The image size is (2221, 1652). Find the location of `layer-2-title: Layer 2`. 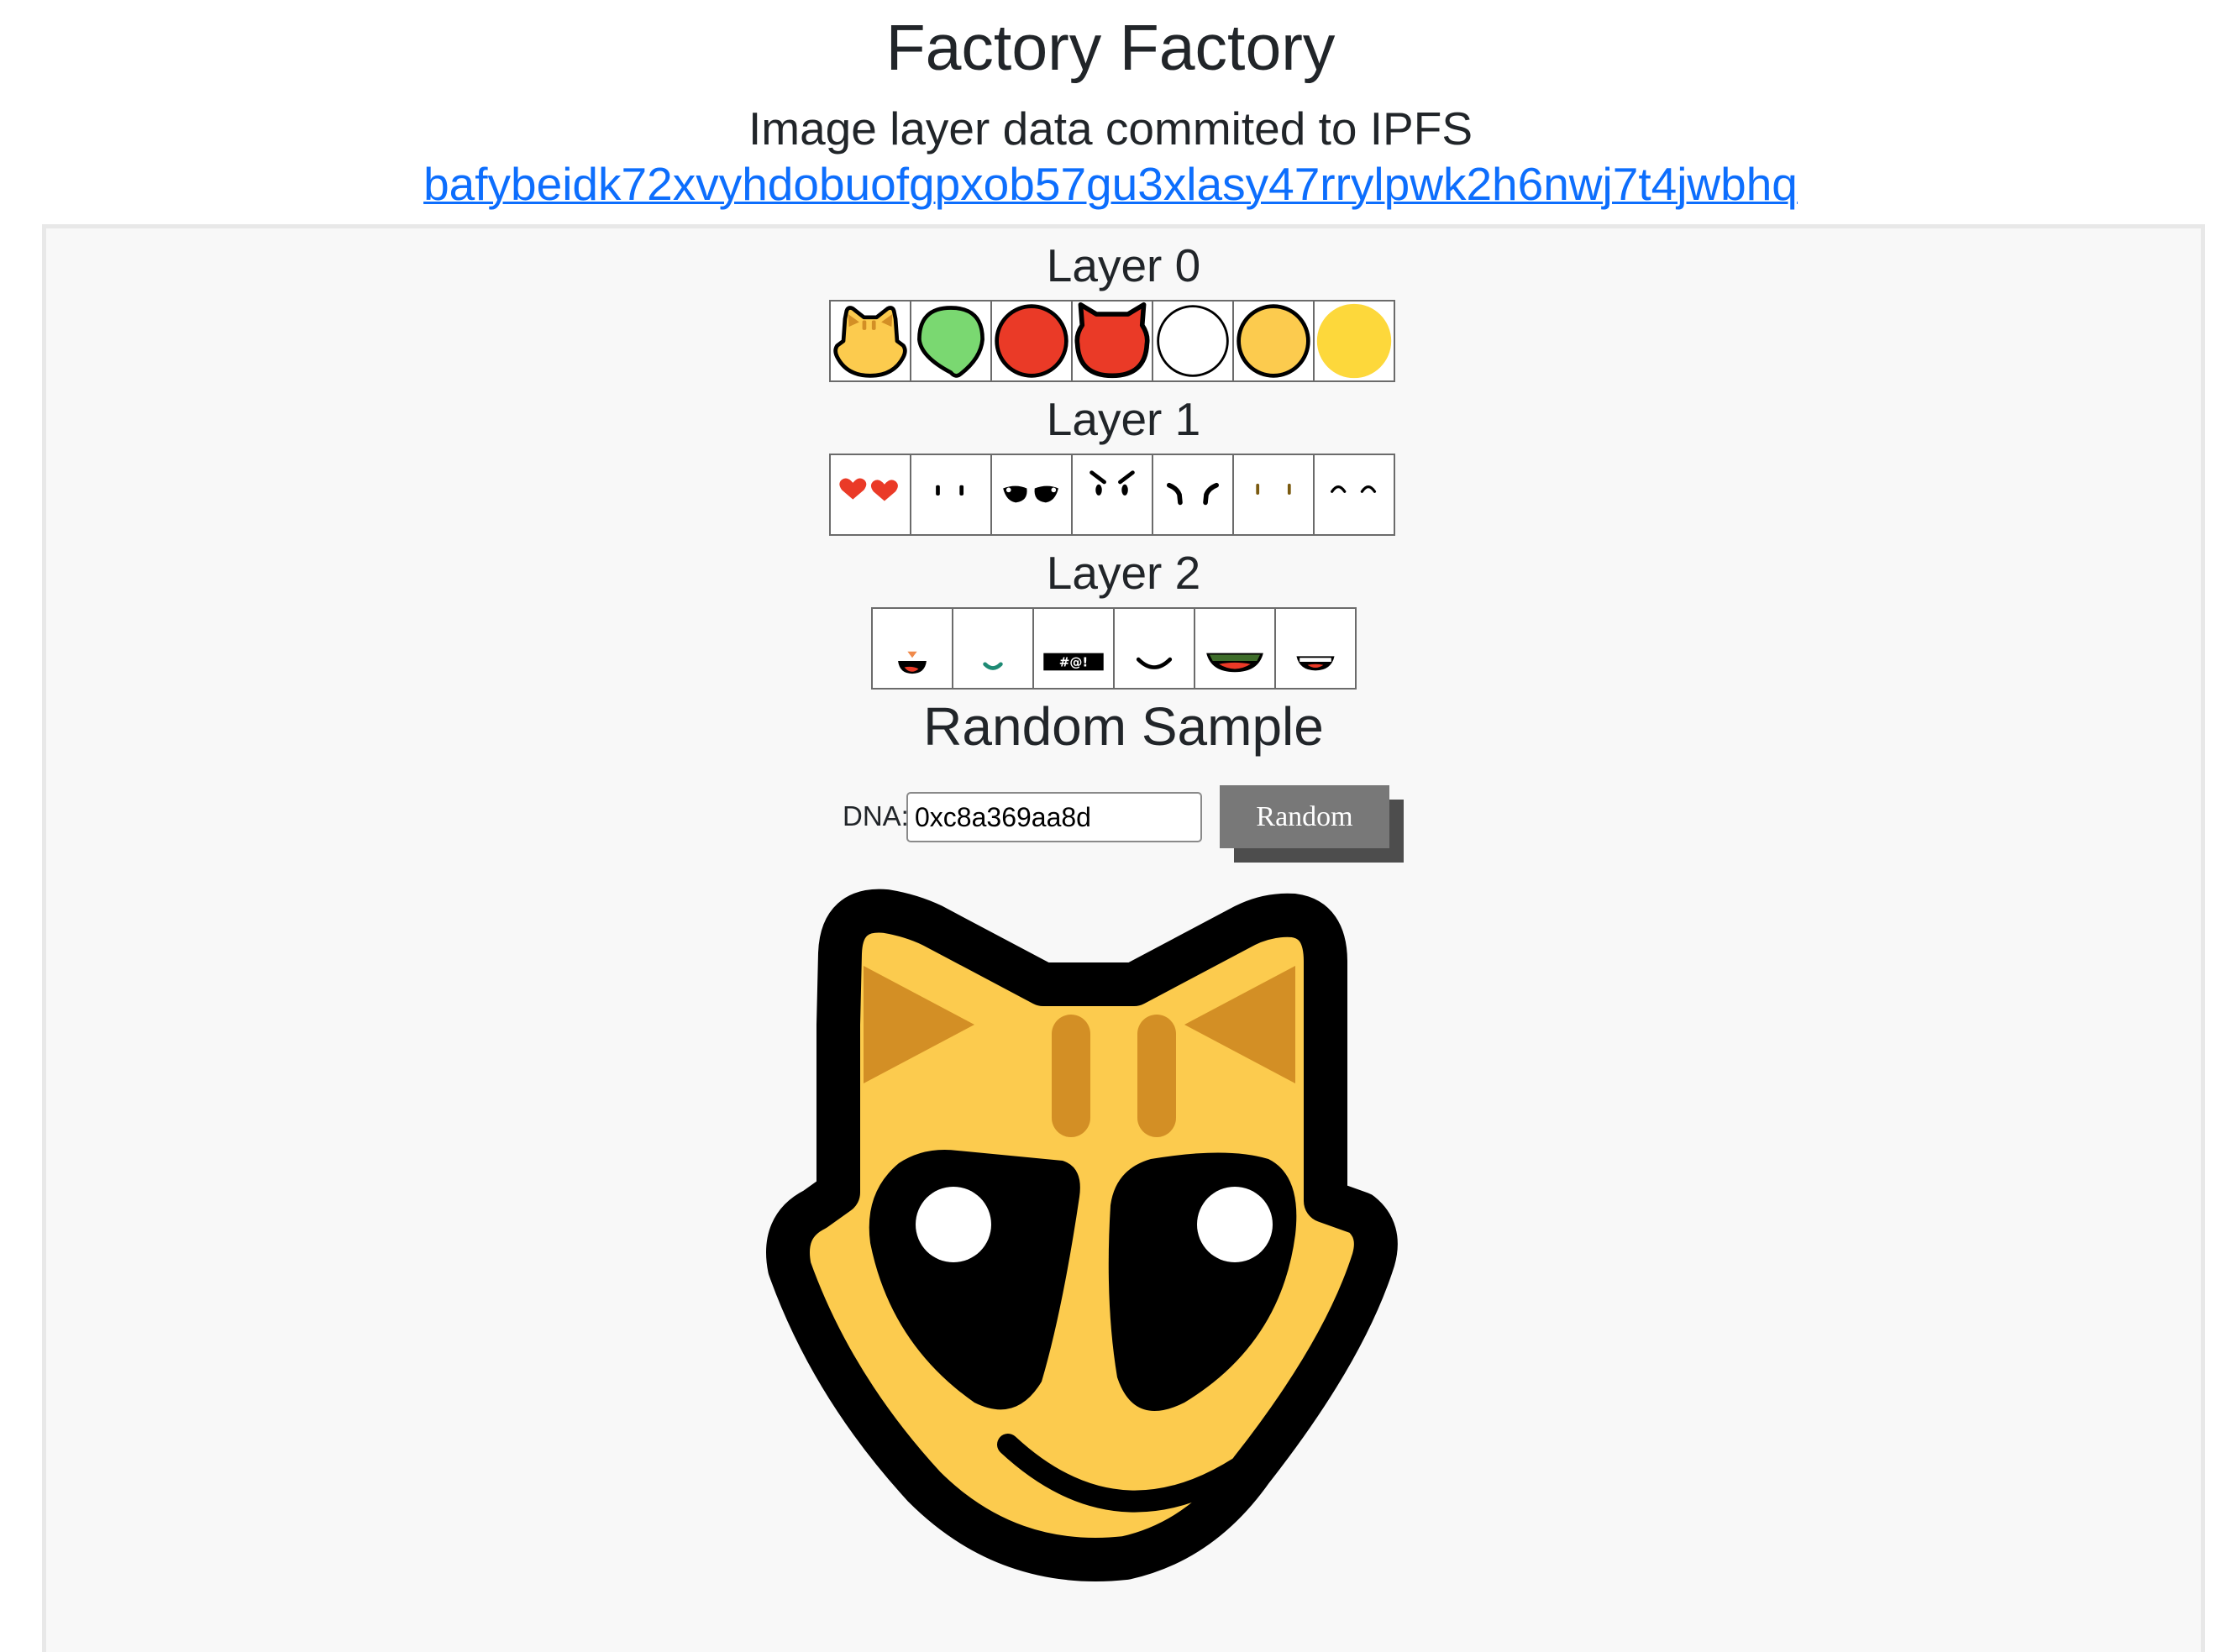

layer-2-title: Layer 2 is located at coordinates (1123, 573).